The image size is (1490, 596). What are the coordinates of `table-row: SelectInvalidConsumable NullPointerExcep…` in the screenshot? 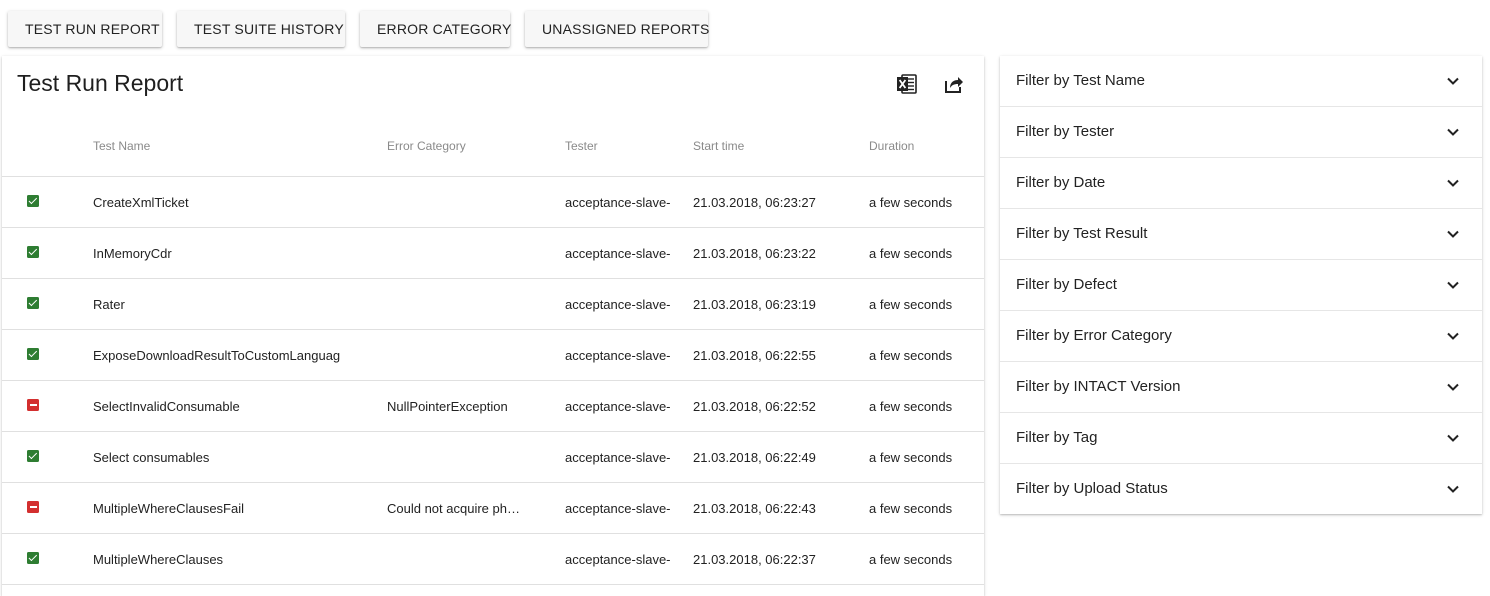 It's located at (493, 406).